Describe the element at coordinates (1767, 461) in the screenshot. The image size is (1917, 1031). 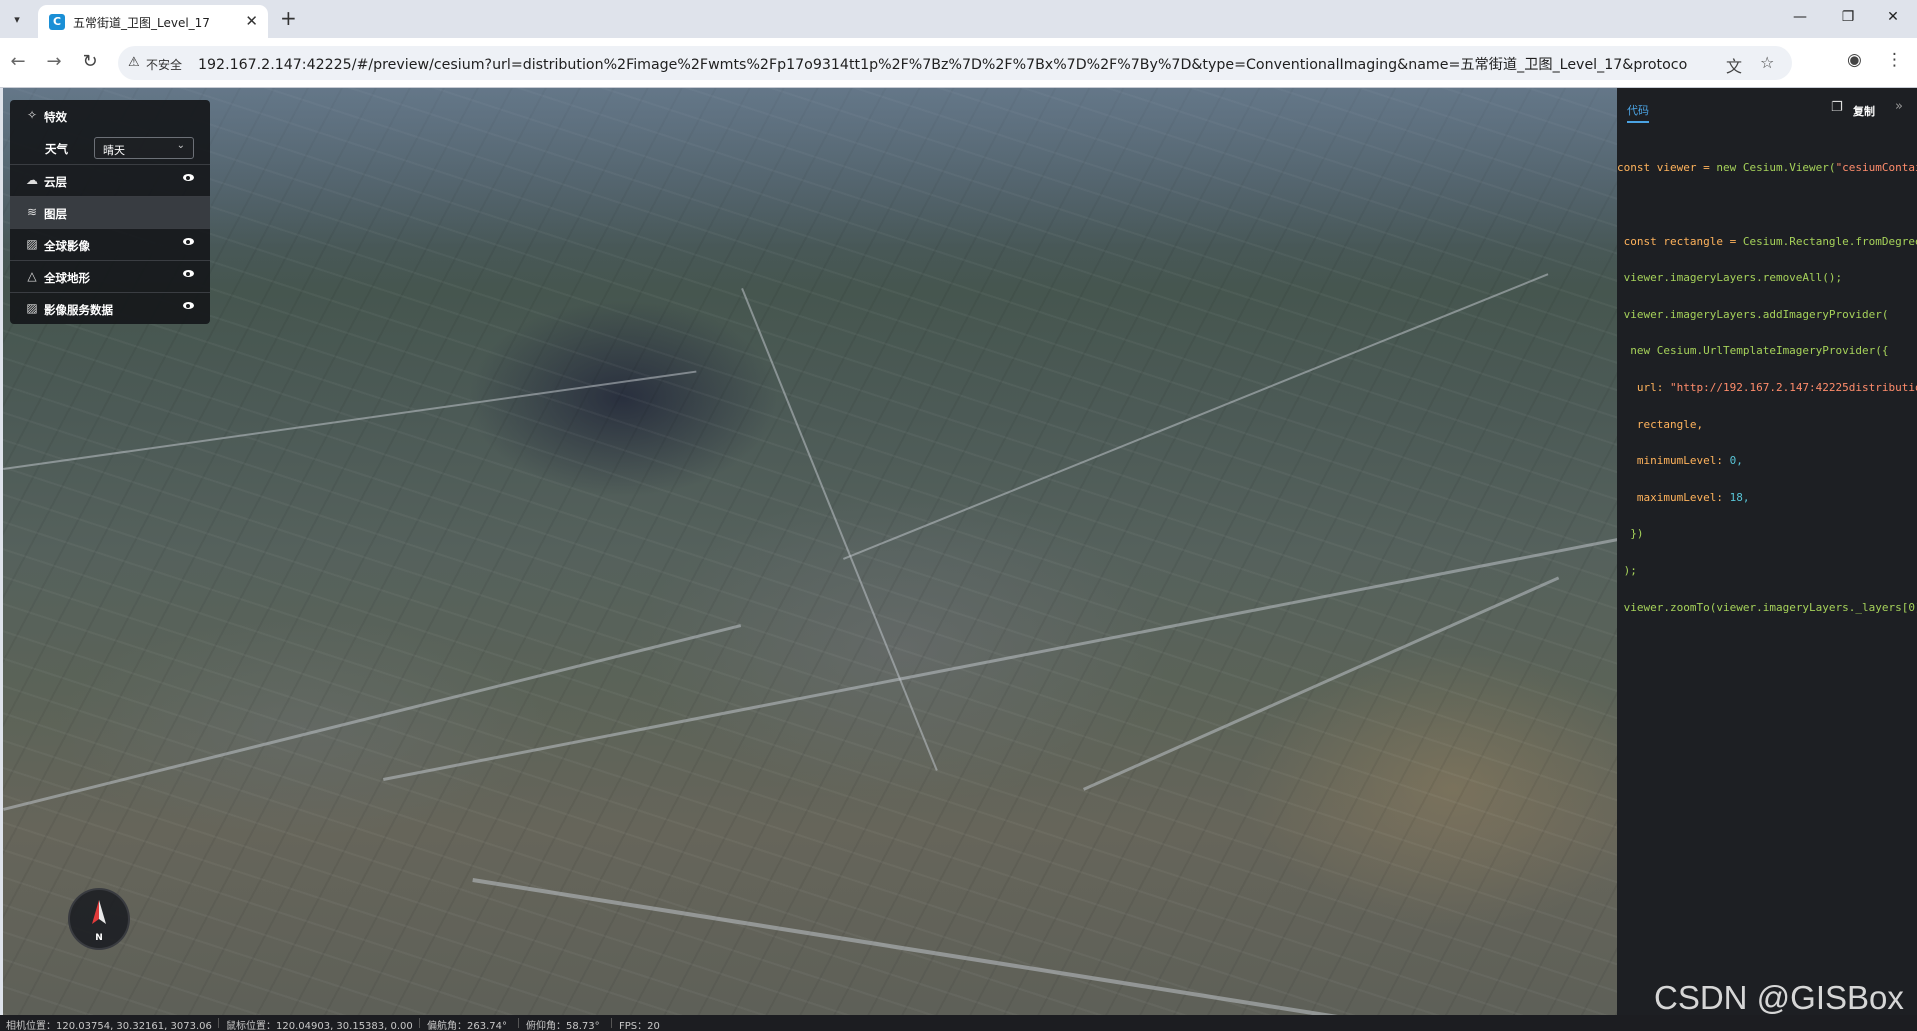
I see `code-line: minimumLevel: 0,` at that location.